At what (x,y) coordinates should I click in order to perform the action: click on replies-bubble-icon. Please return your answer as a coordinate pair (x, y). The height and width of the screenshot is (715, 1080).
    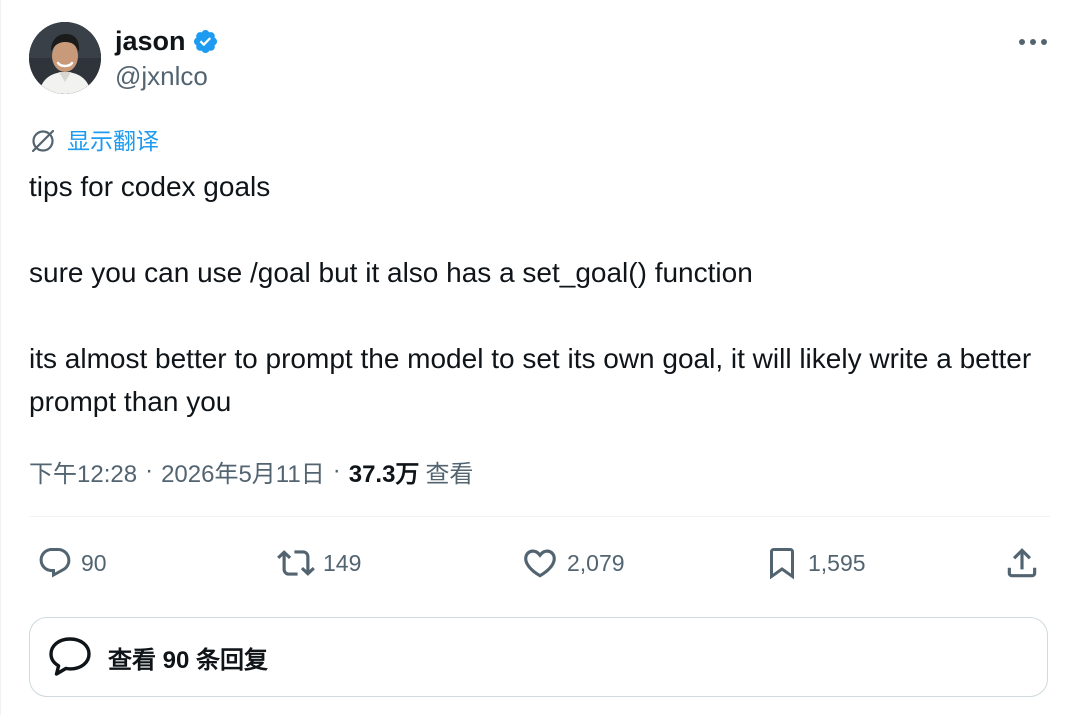
    Looking at the image, I should click on (70, 656).